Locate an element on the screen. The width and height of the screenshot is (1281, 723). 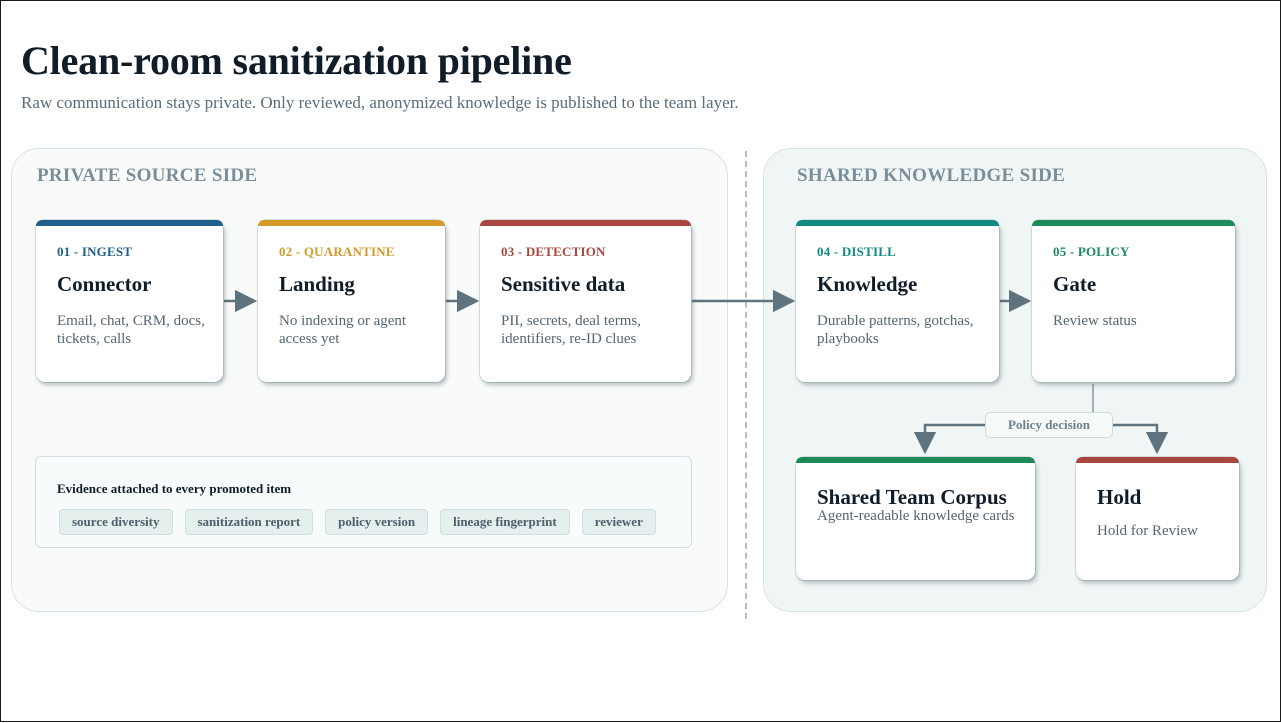
evidence-title: Evidence attached to every promoted item is located at coordinates (174, 488).